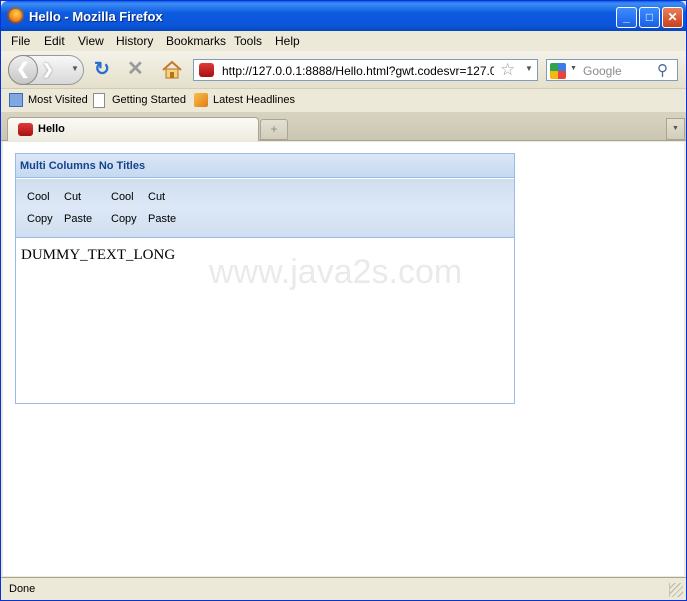  Describe the element at coordinates (83, 166) in the screenshot. I see `panel-title: Multi Columns No Titles` at that location.